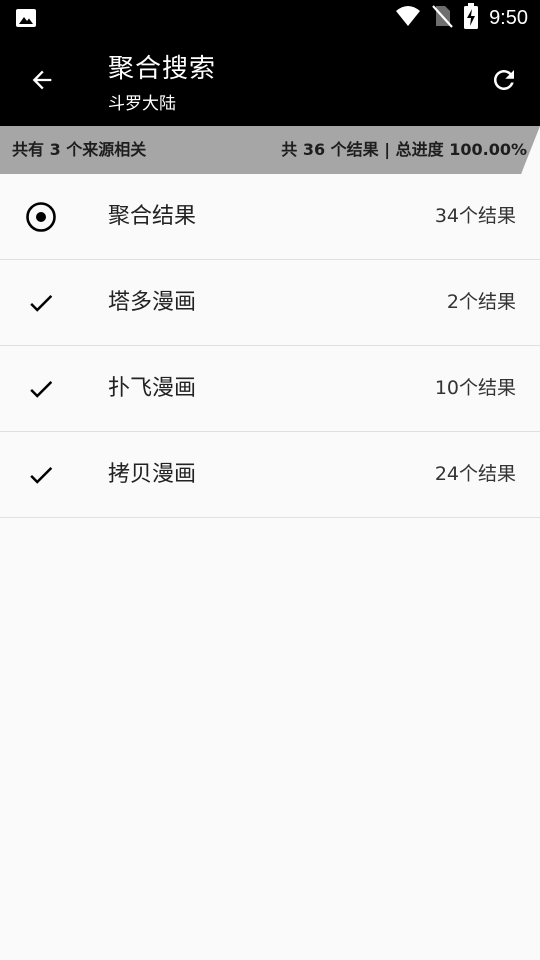 Image resolution: width=540 pixels, height=960 pixels. What do you see at coordinates (152, 474) in the screenshot?
I see `source-name: 拷贝漫画` at bounding box center [152, 474].